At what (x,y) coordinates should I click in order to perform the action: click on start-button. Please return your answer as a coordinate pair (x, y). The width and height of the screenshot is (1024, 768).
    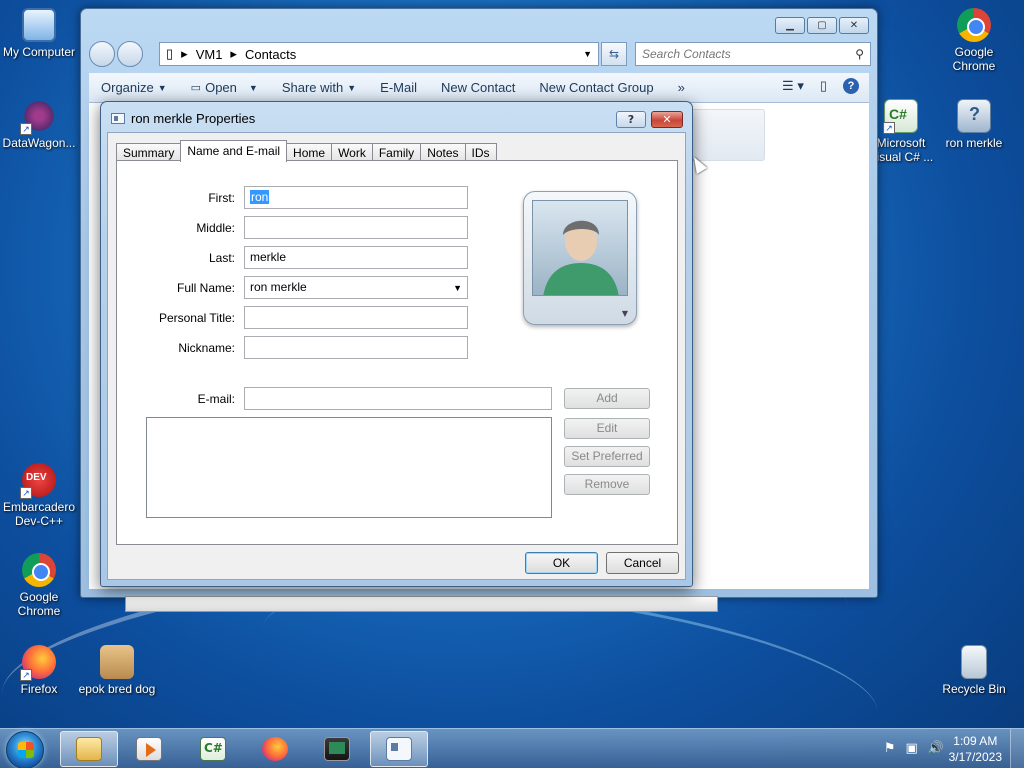
    Looking at the image, I should click on (25, 749).